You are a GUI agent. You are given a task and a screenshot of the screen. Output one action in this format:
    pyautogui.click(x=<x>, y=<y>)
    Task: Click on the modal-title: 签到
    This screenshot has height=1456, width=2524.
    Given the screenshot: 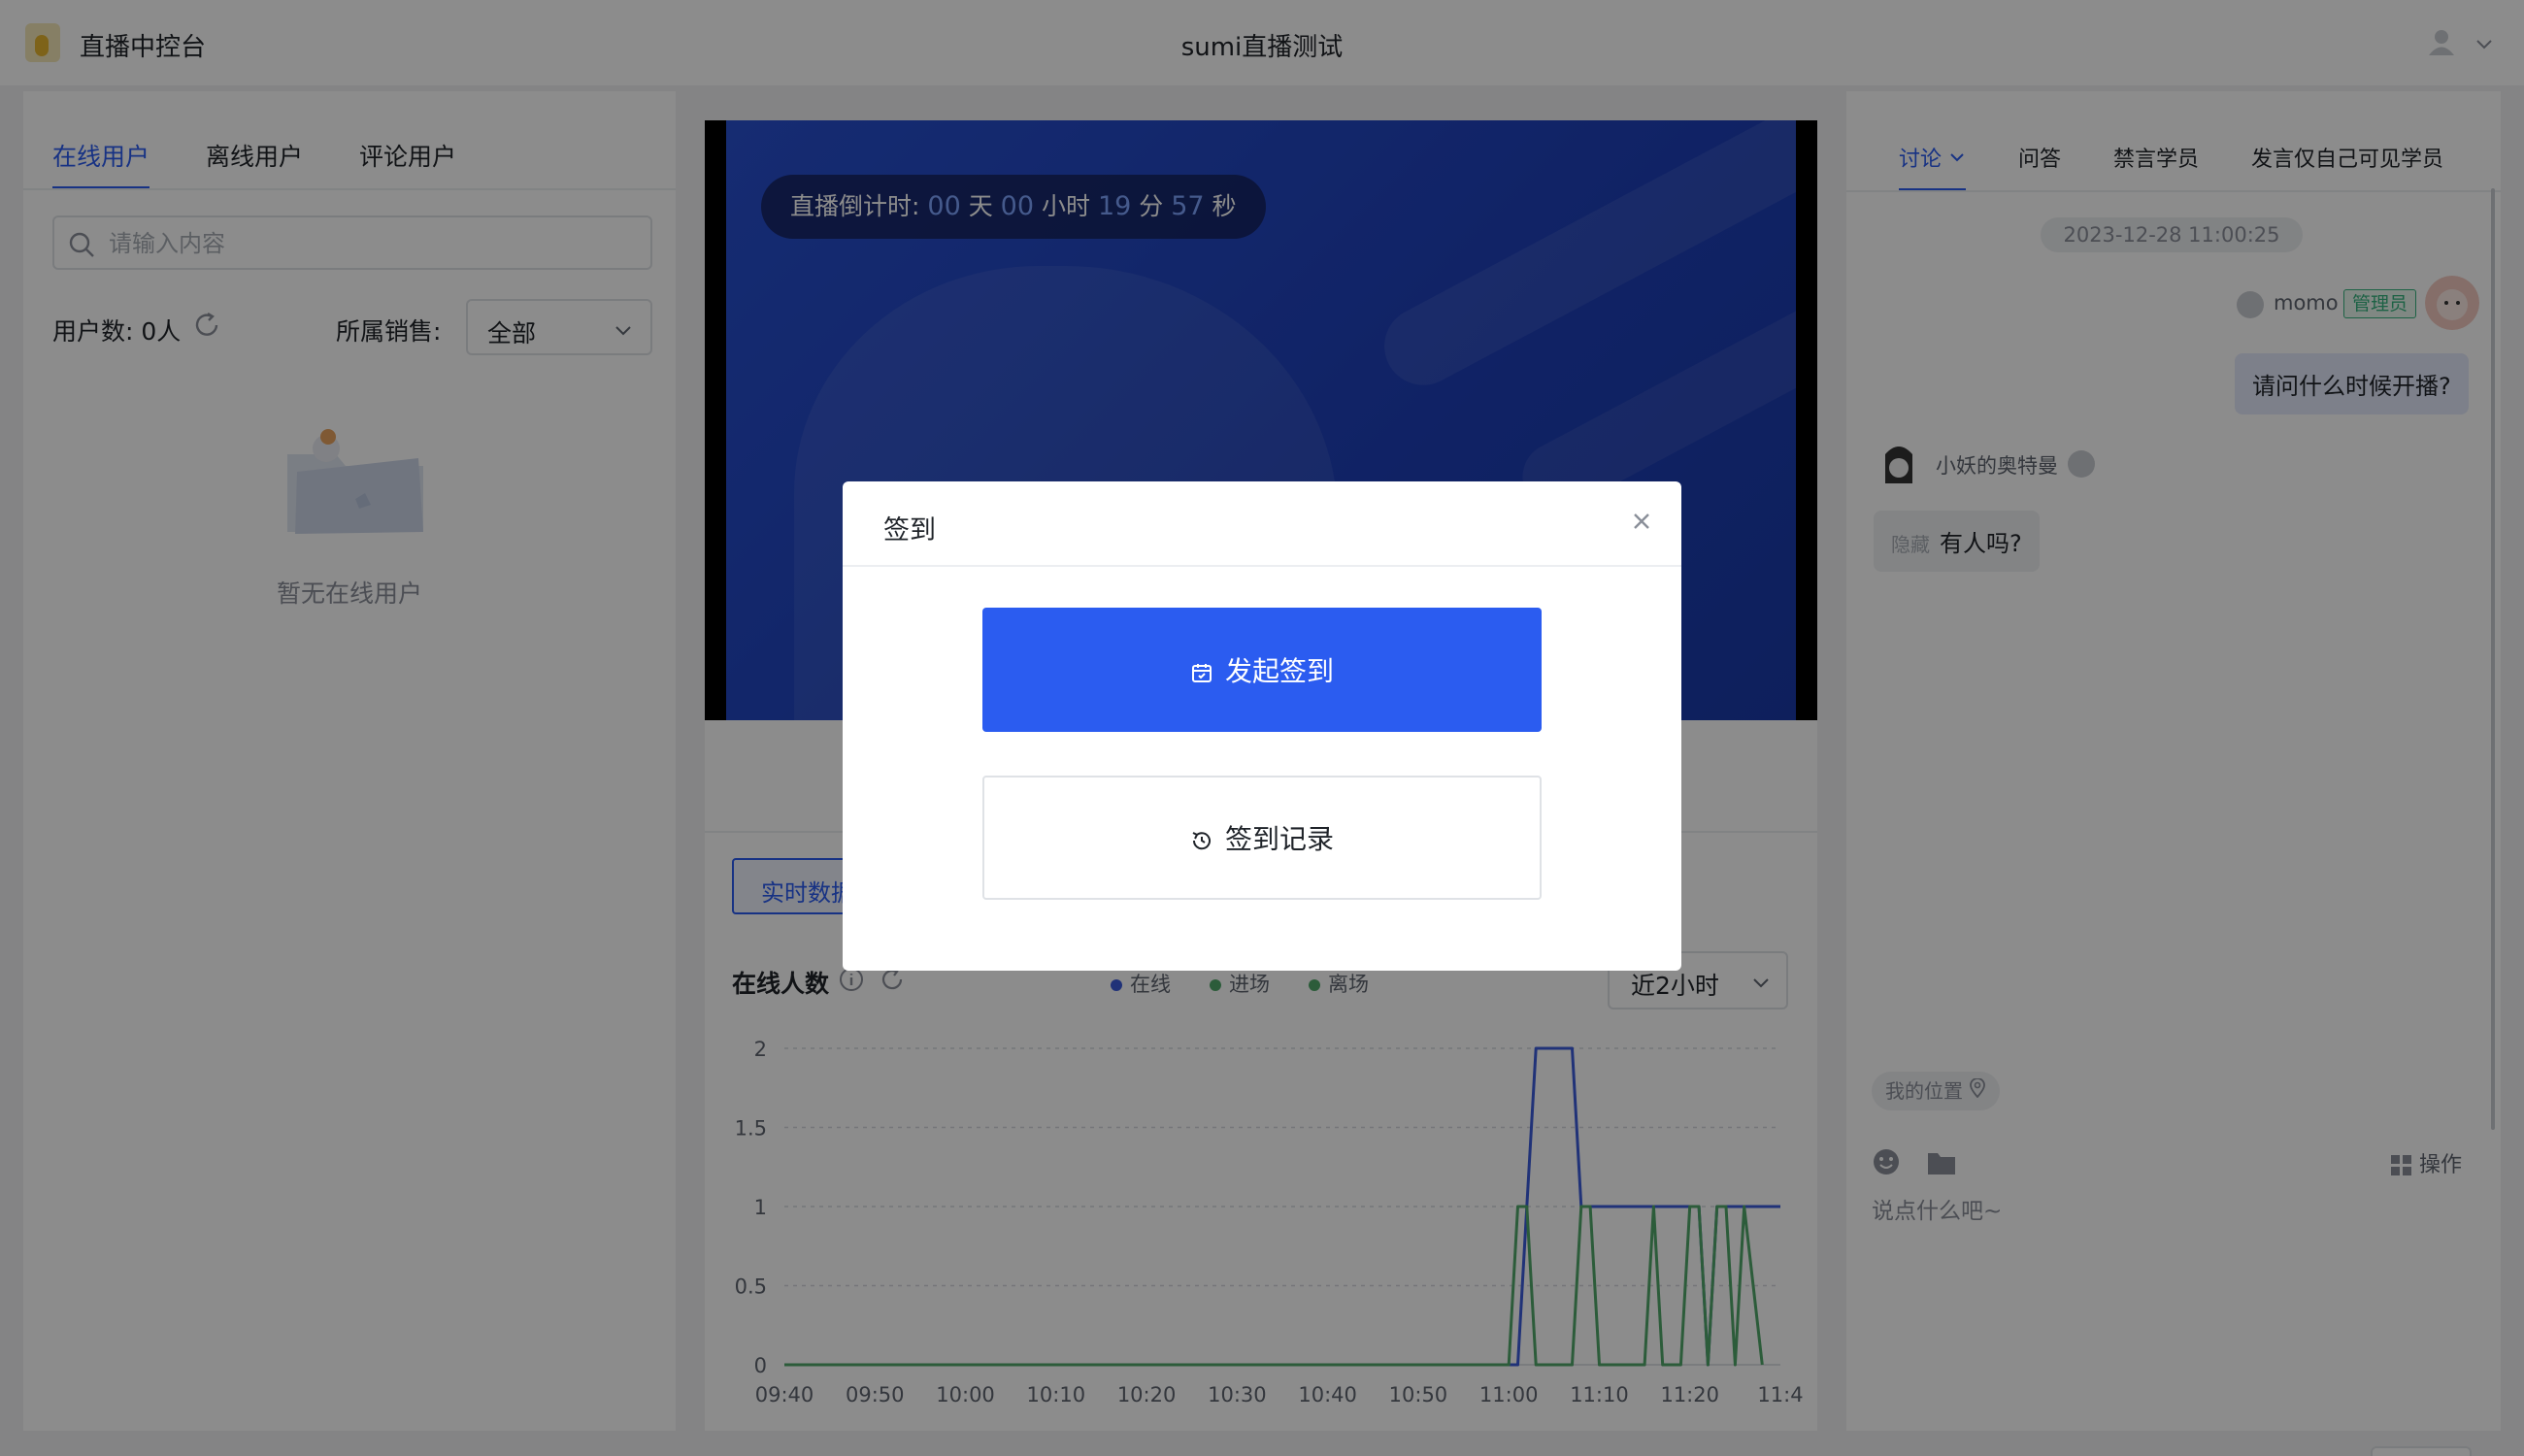 What is the action you would take?
    pyautogui.click(x=909, y=530)
    